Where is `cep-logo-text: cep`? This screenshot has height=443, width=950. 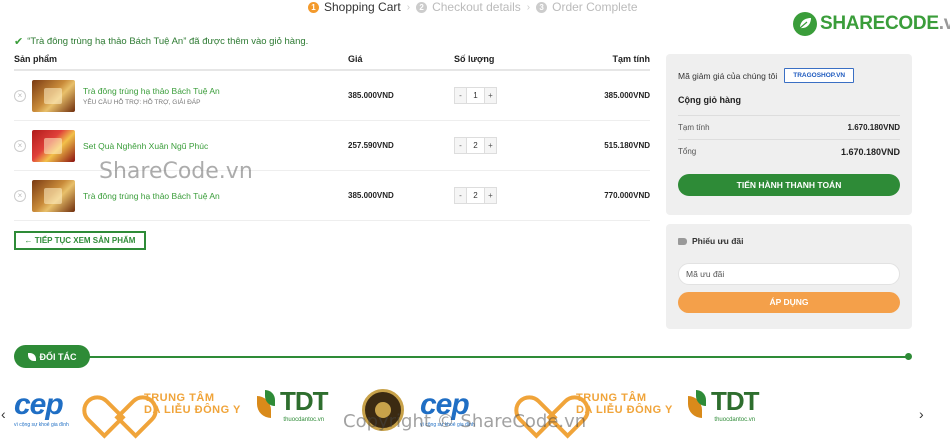 cep-logo-text: cep is located at coordinates (39, 404).